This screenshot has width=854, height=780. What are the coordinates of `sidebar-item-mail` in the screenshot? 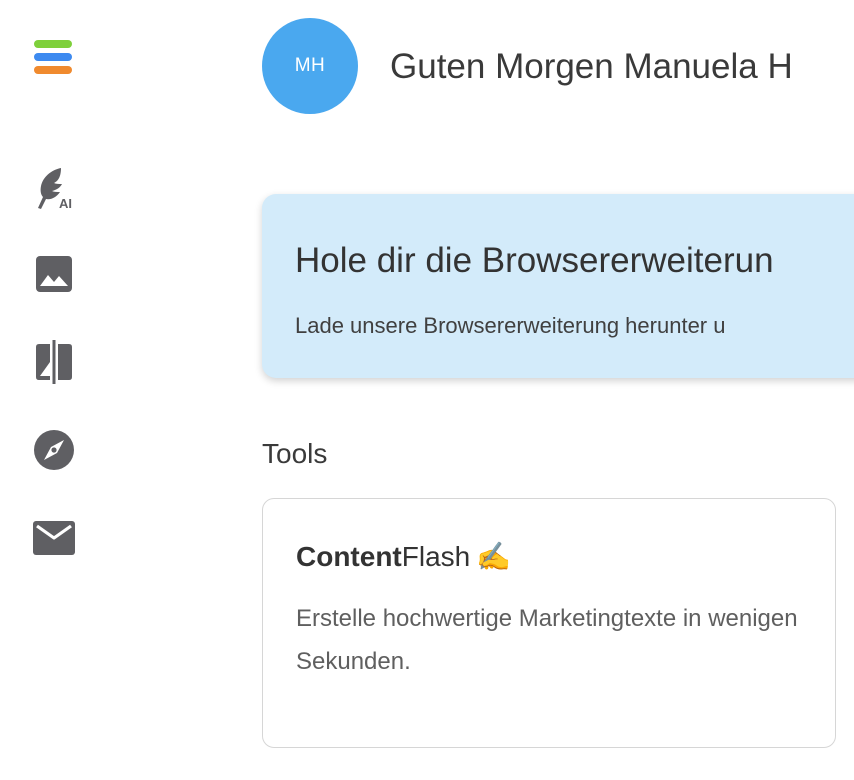 It's located at (54, 538).